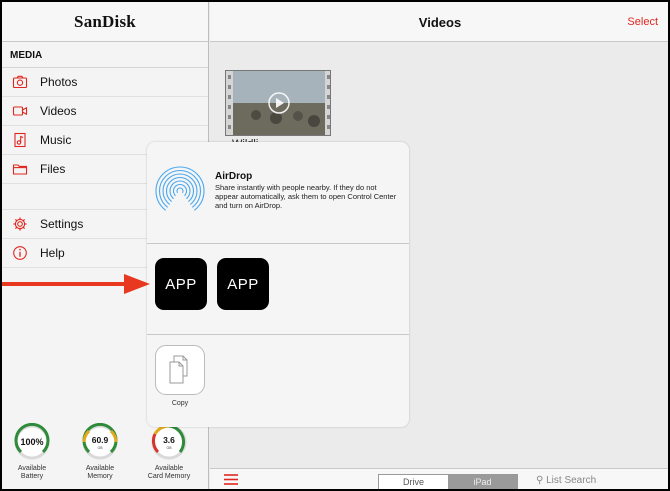  I want to click on sidebar-item-label: Settings, so click(62, 224).